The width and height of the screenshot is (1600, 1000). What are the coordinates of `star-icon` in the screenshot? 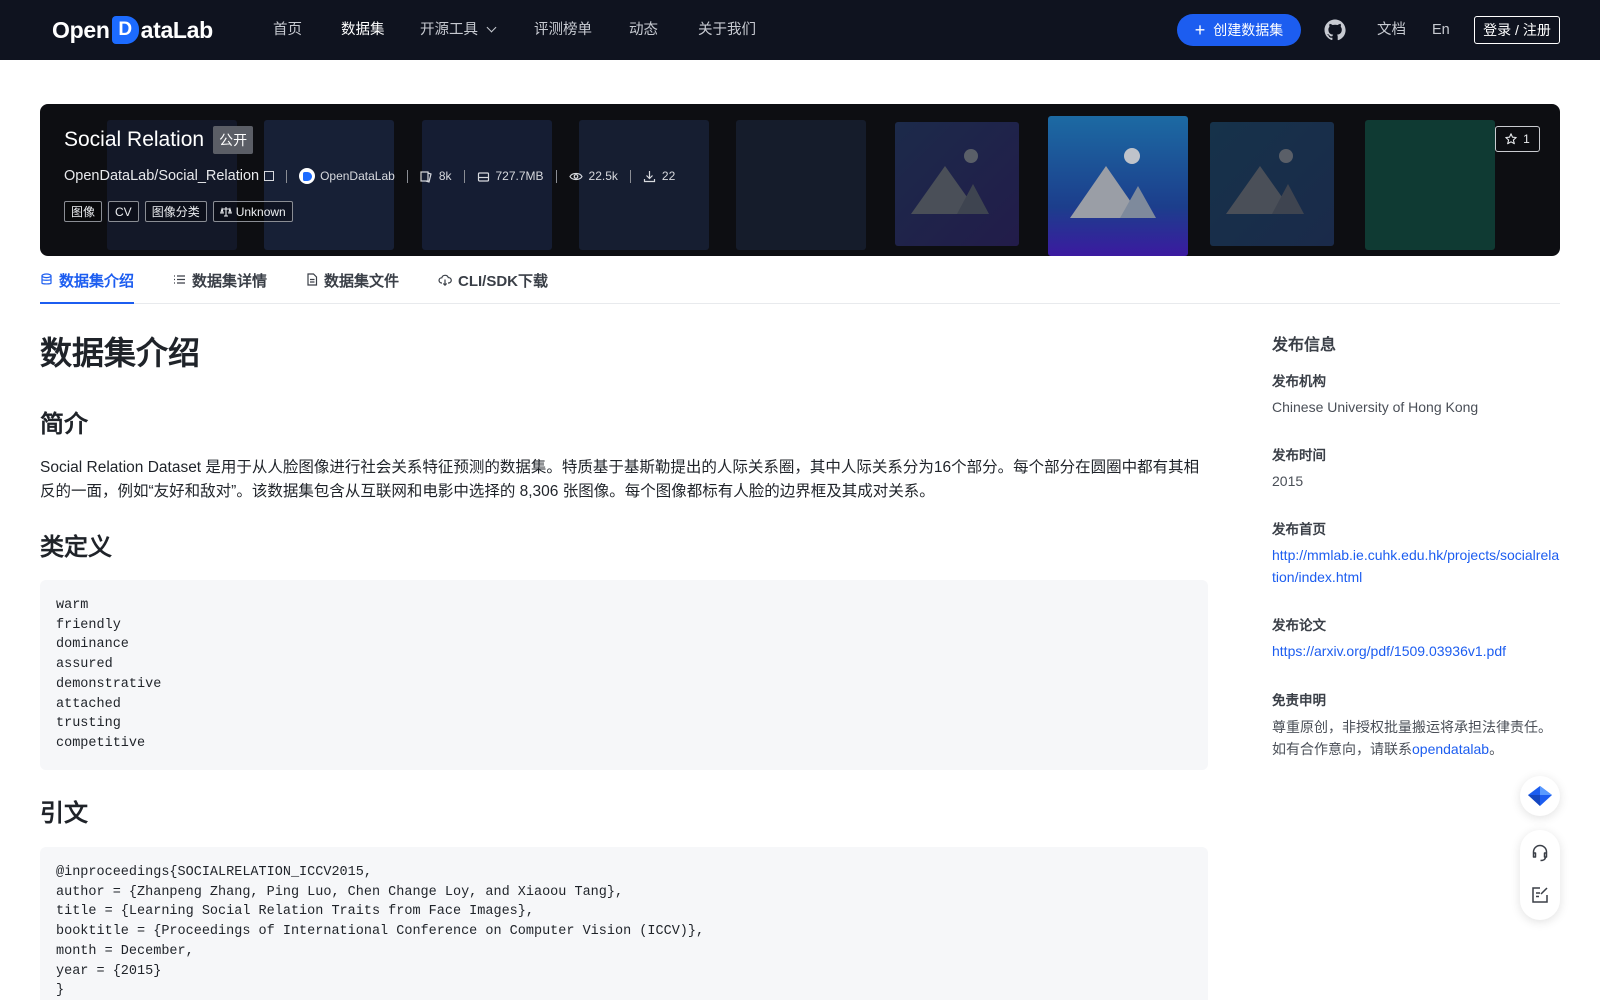 It's located at (1511, 139).